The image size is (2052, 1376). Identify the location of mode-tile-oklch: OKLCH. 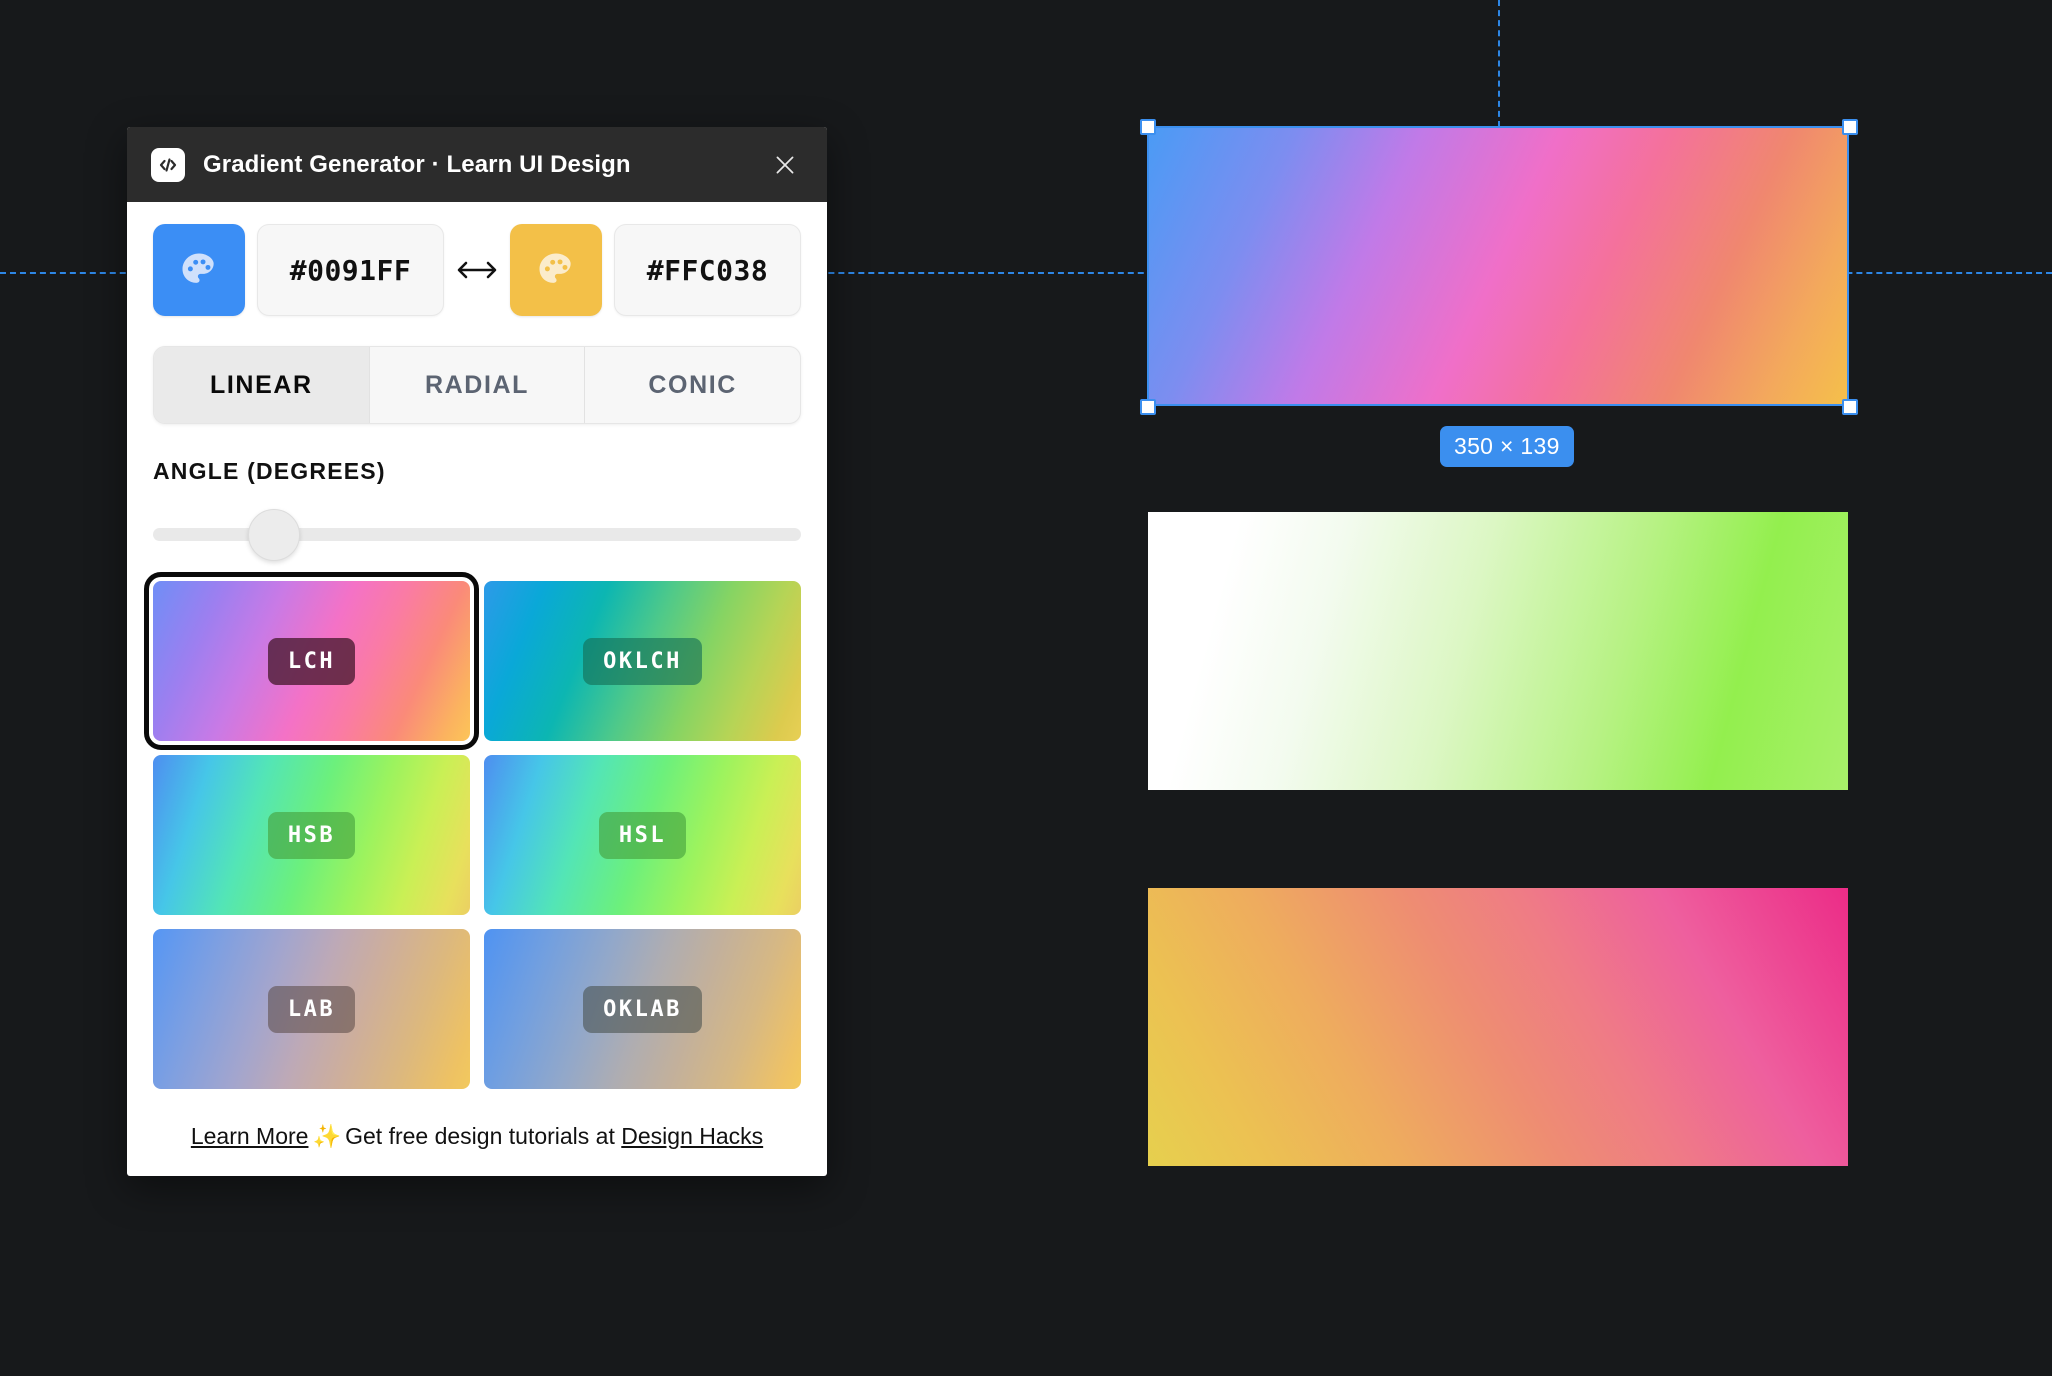
(642, 661).